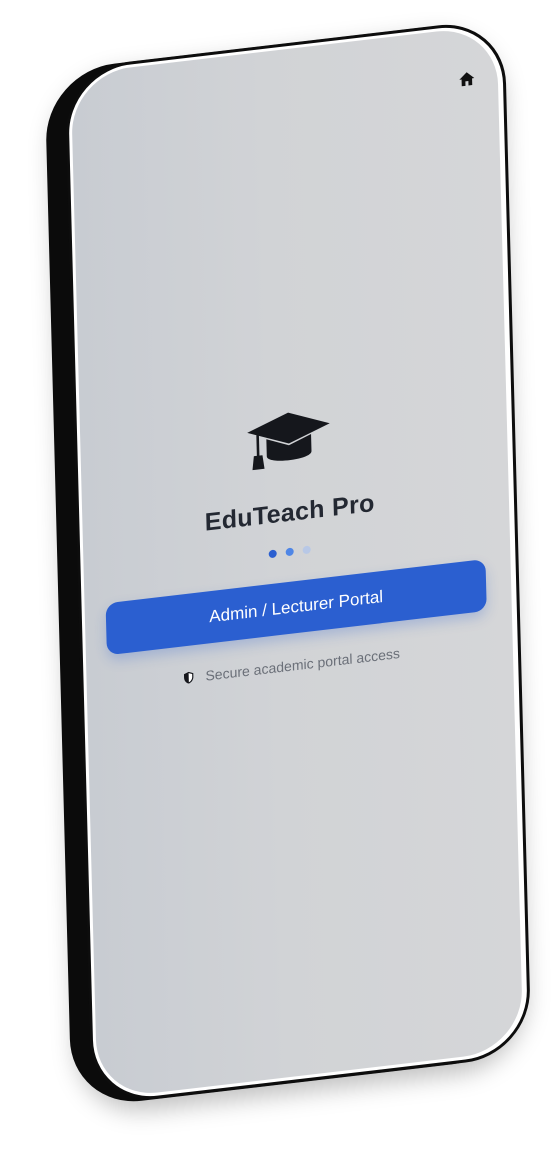  I want to click on secure-access-note: Secure academic portal access, so click(290, 666).